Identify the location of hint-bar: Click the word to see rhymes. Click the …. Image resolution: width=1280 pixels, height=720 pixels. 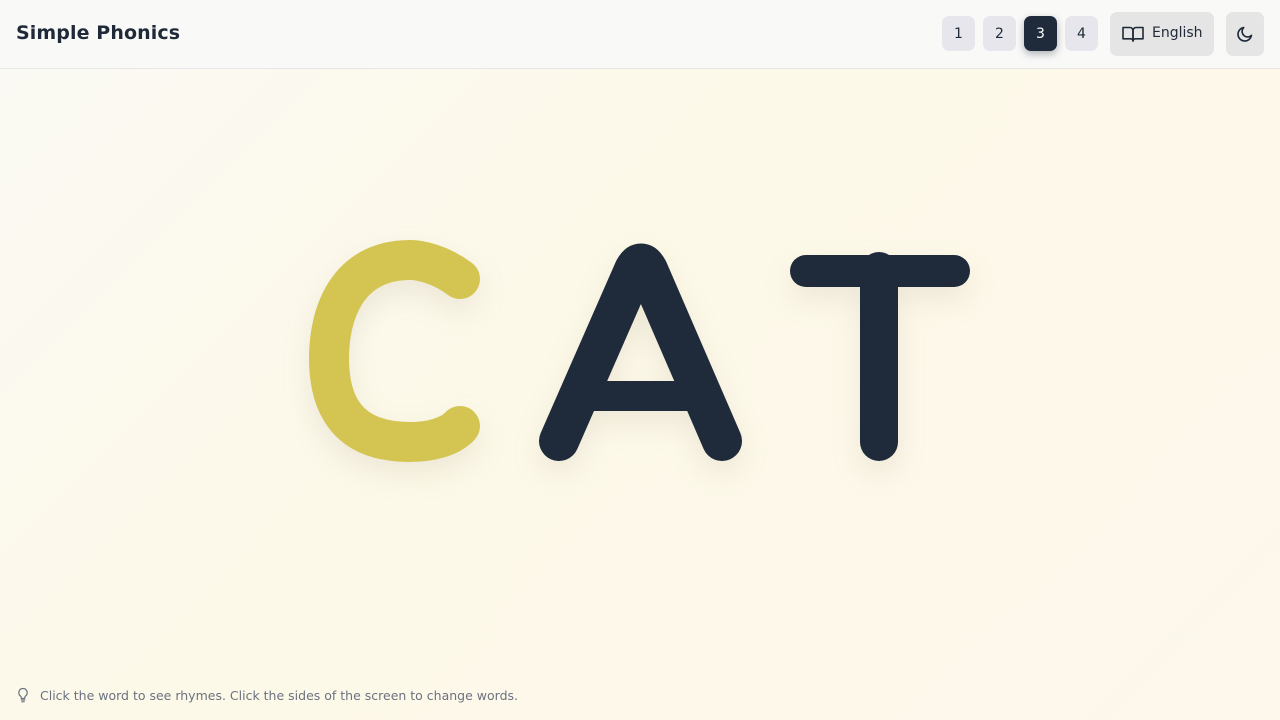
(267, 695).